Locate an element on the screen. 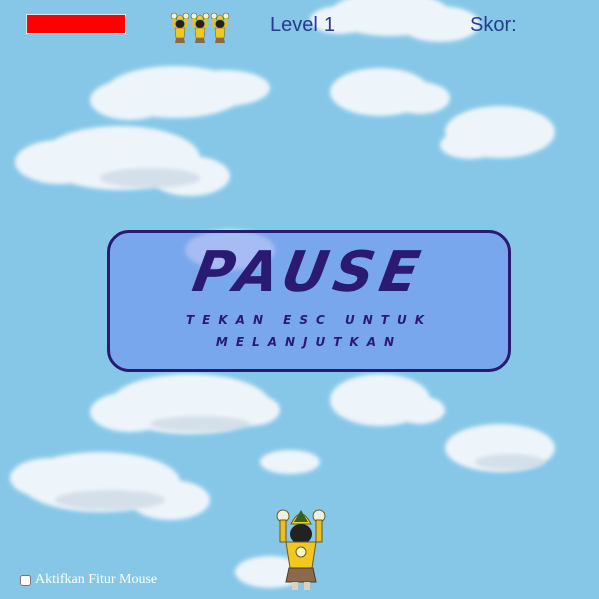  mouse-feature-toggle: Aktifkan Fitur Mouse is located at coordinates (88, 580).